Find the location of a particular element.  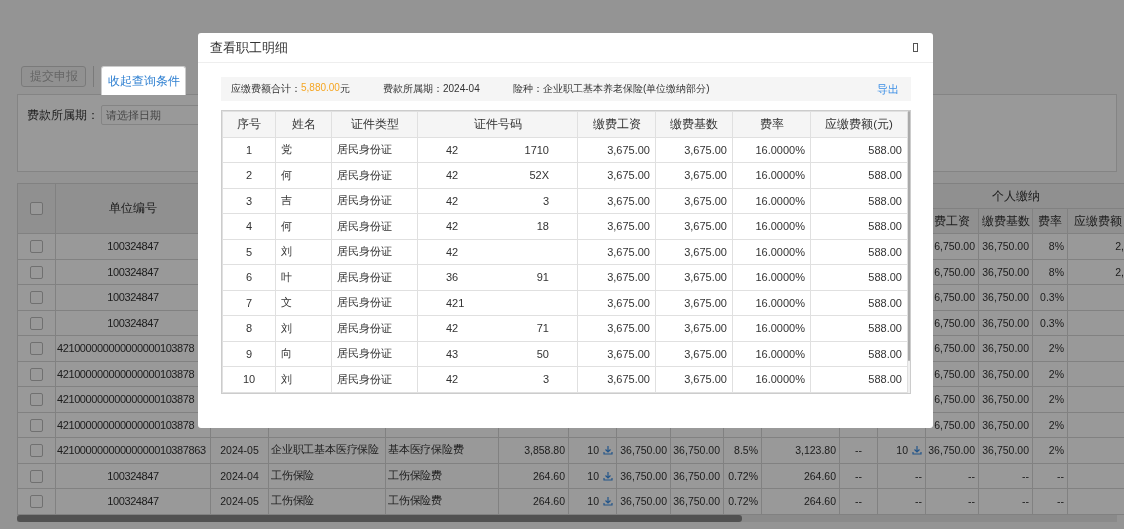

select-all-checkbox is located at coordinates (36, 209).